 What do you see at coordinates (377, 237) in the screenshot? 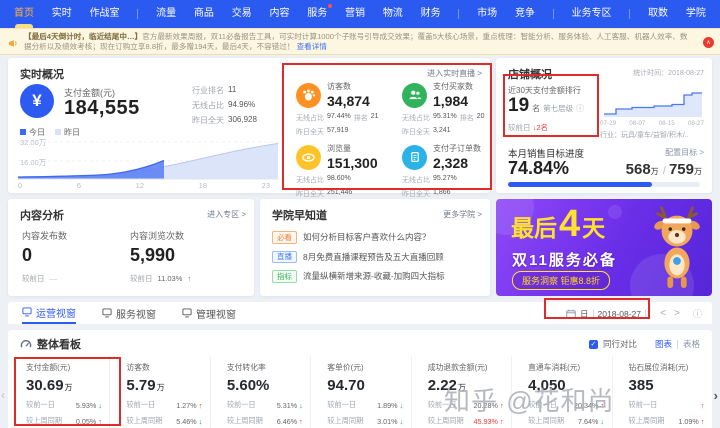
I see `academy-item: 必看 如何分析目标客户喜欢什么内容？` at bounding box center [377, 237].